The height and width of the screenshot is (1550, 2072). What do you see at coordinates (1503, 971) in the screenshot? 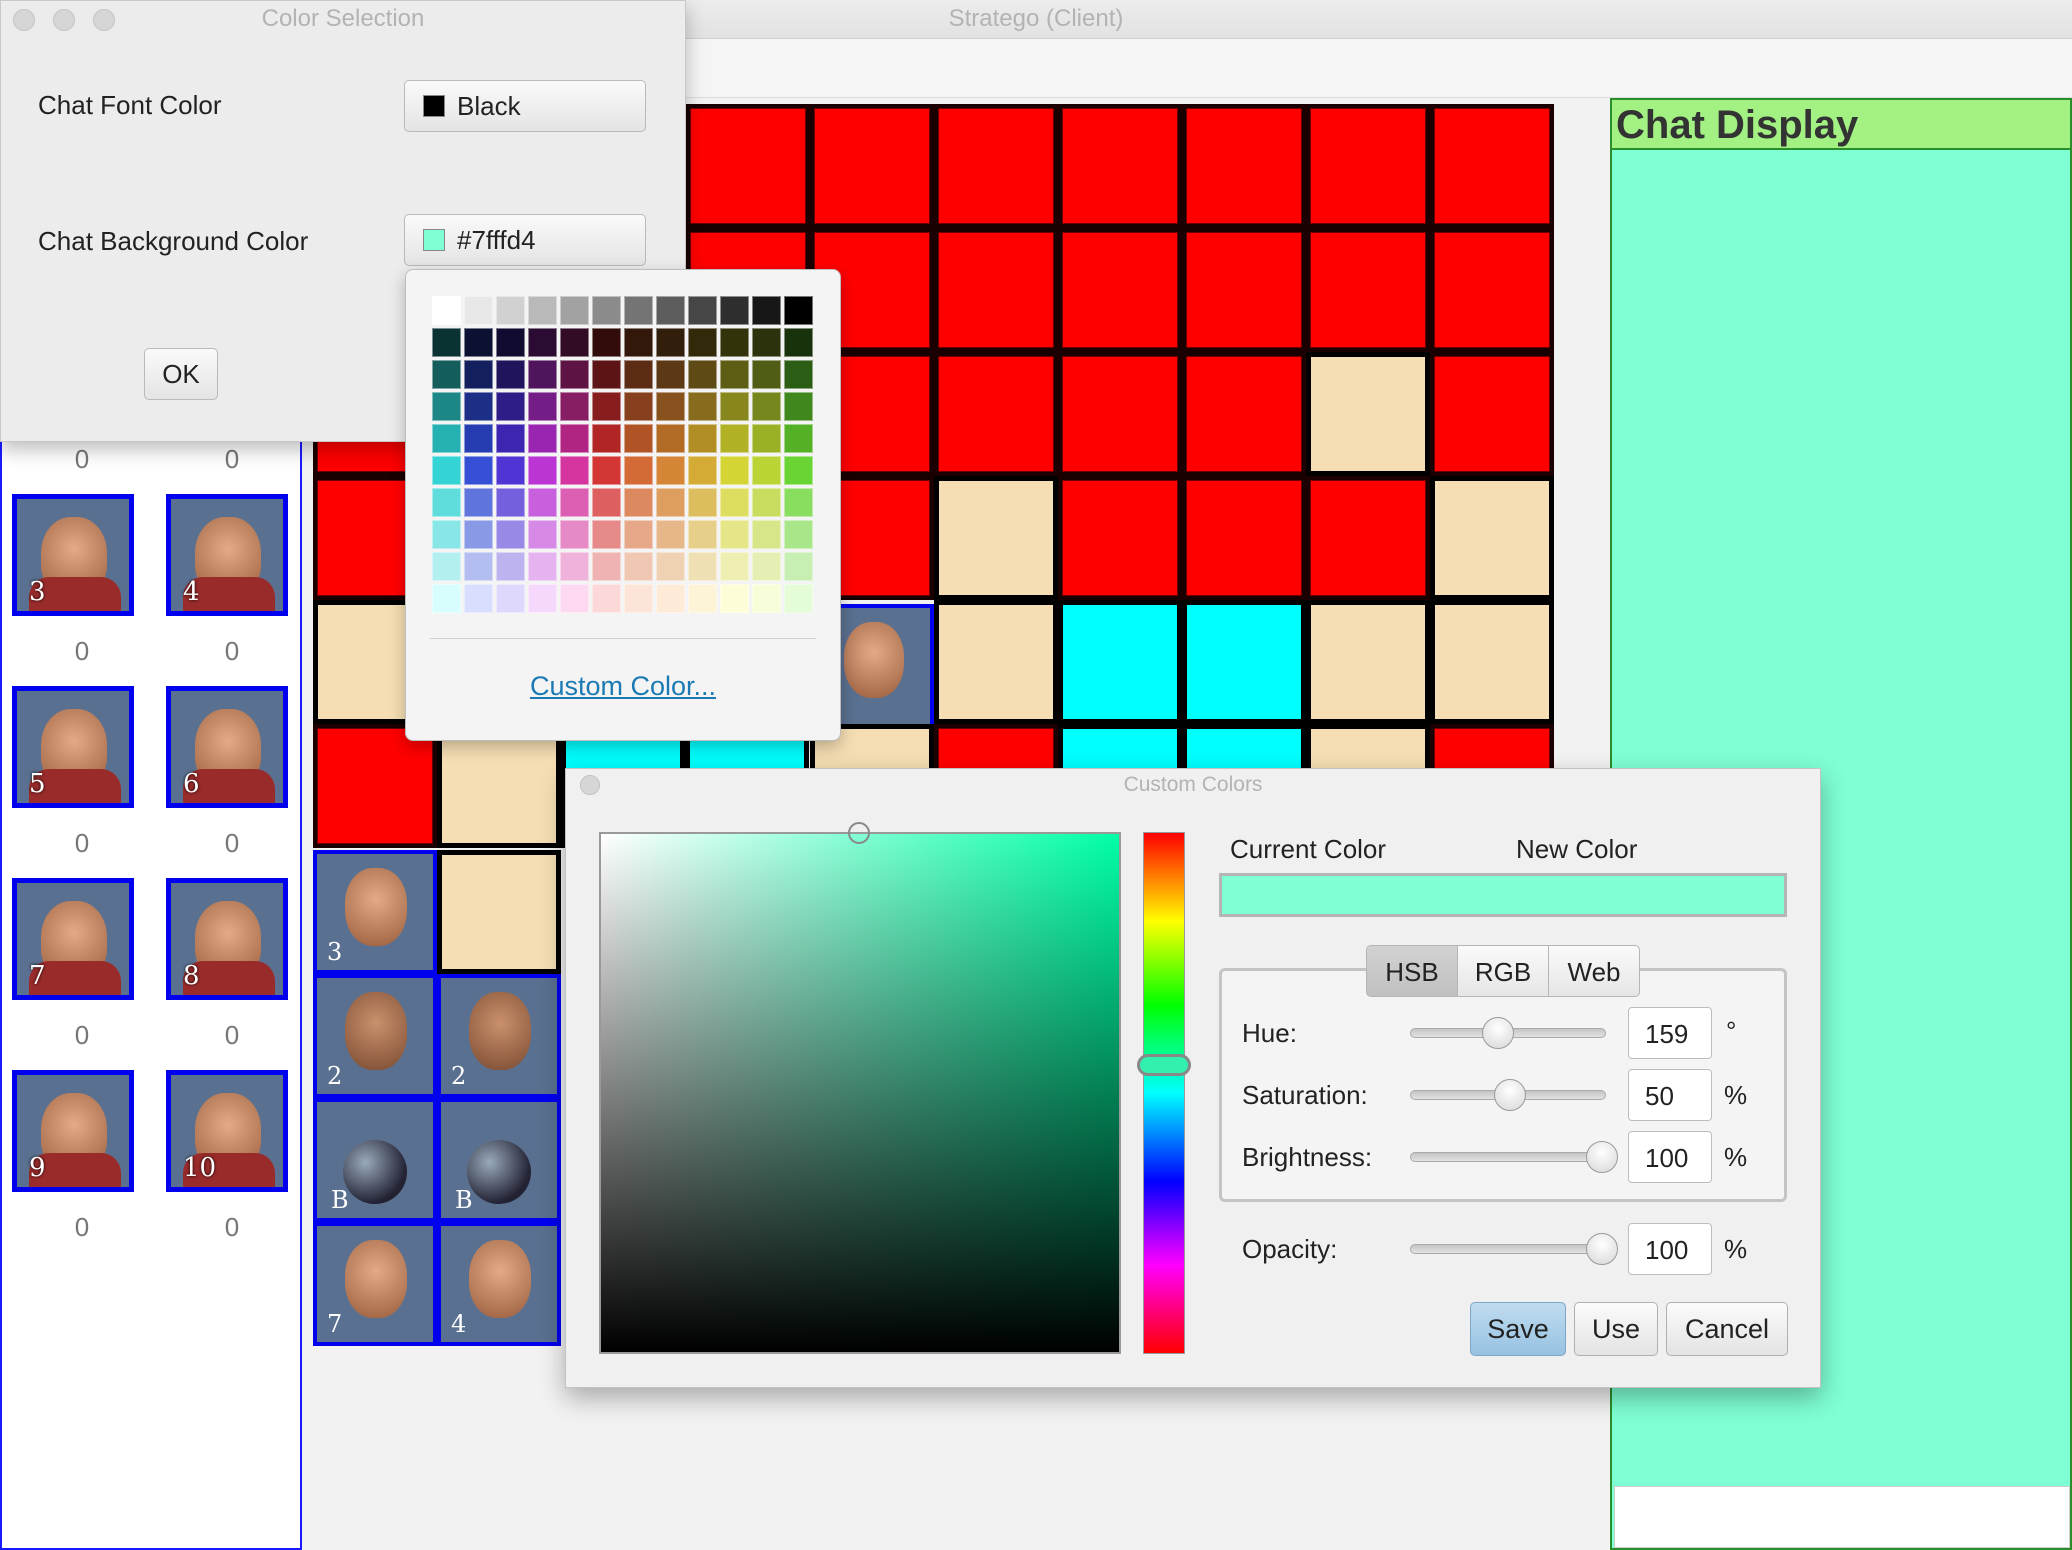
I see `tab-rgb: RGB` at bounding box center [1503, 971].